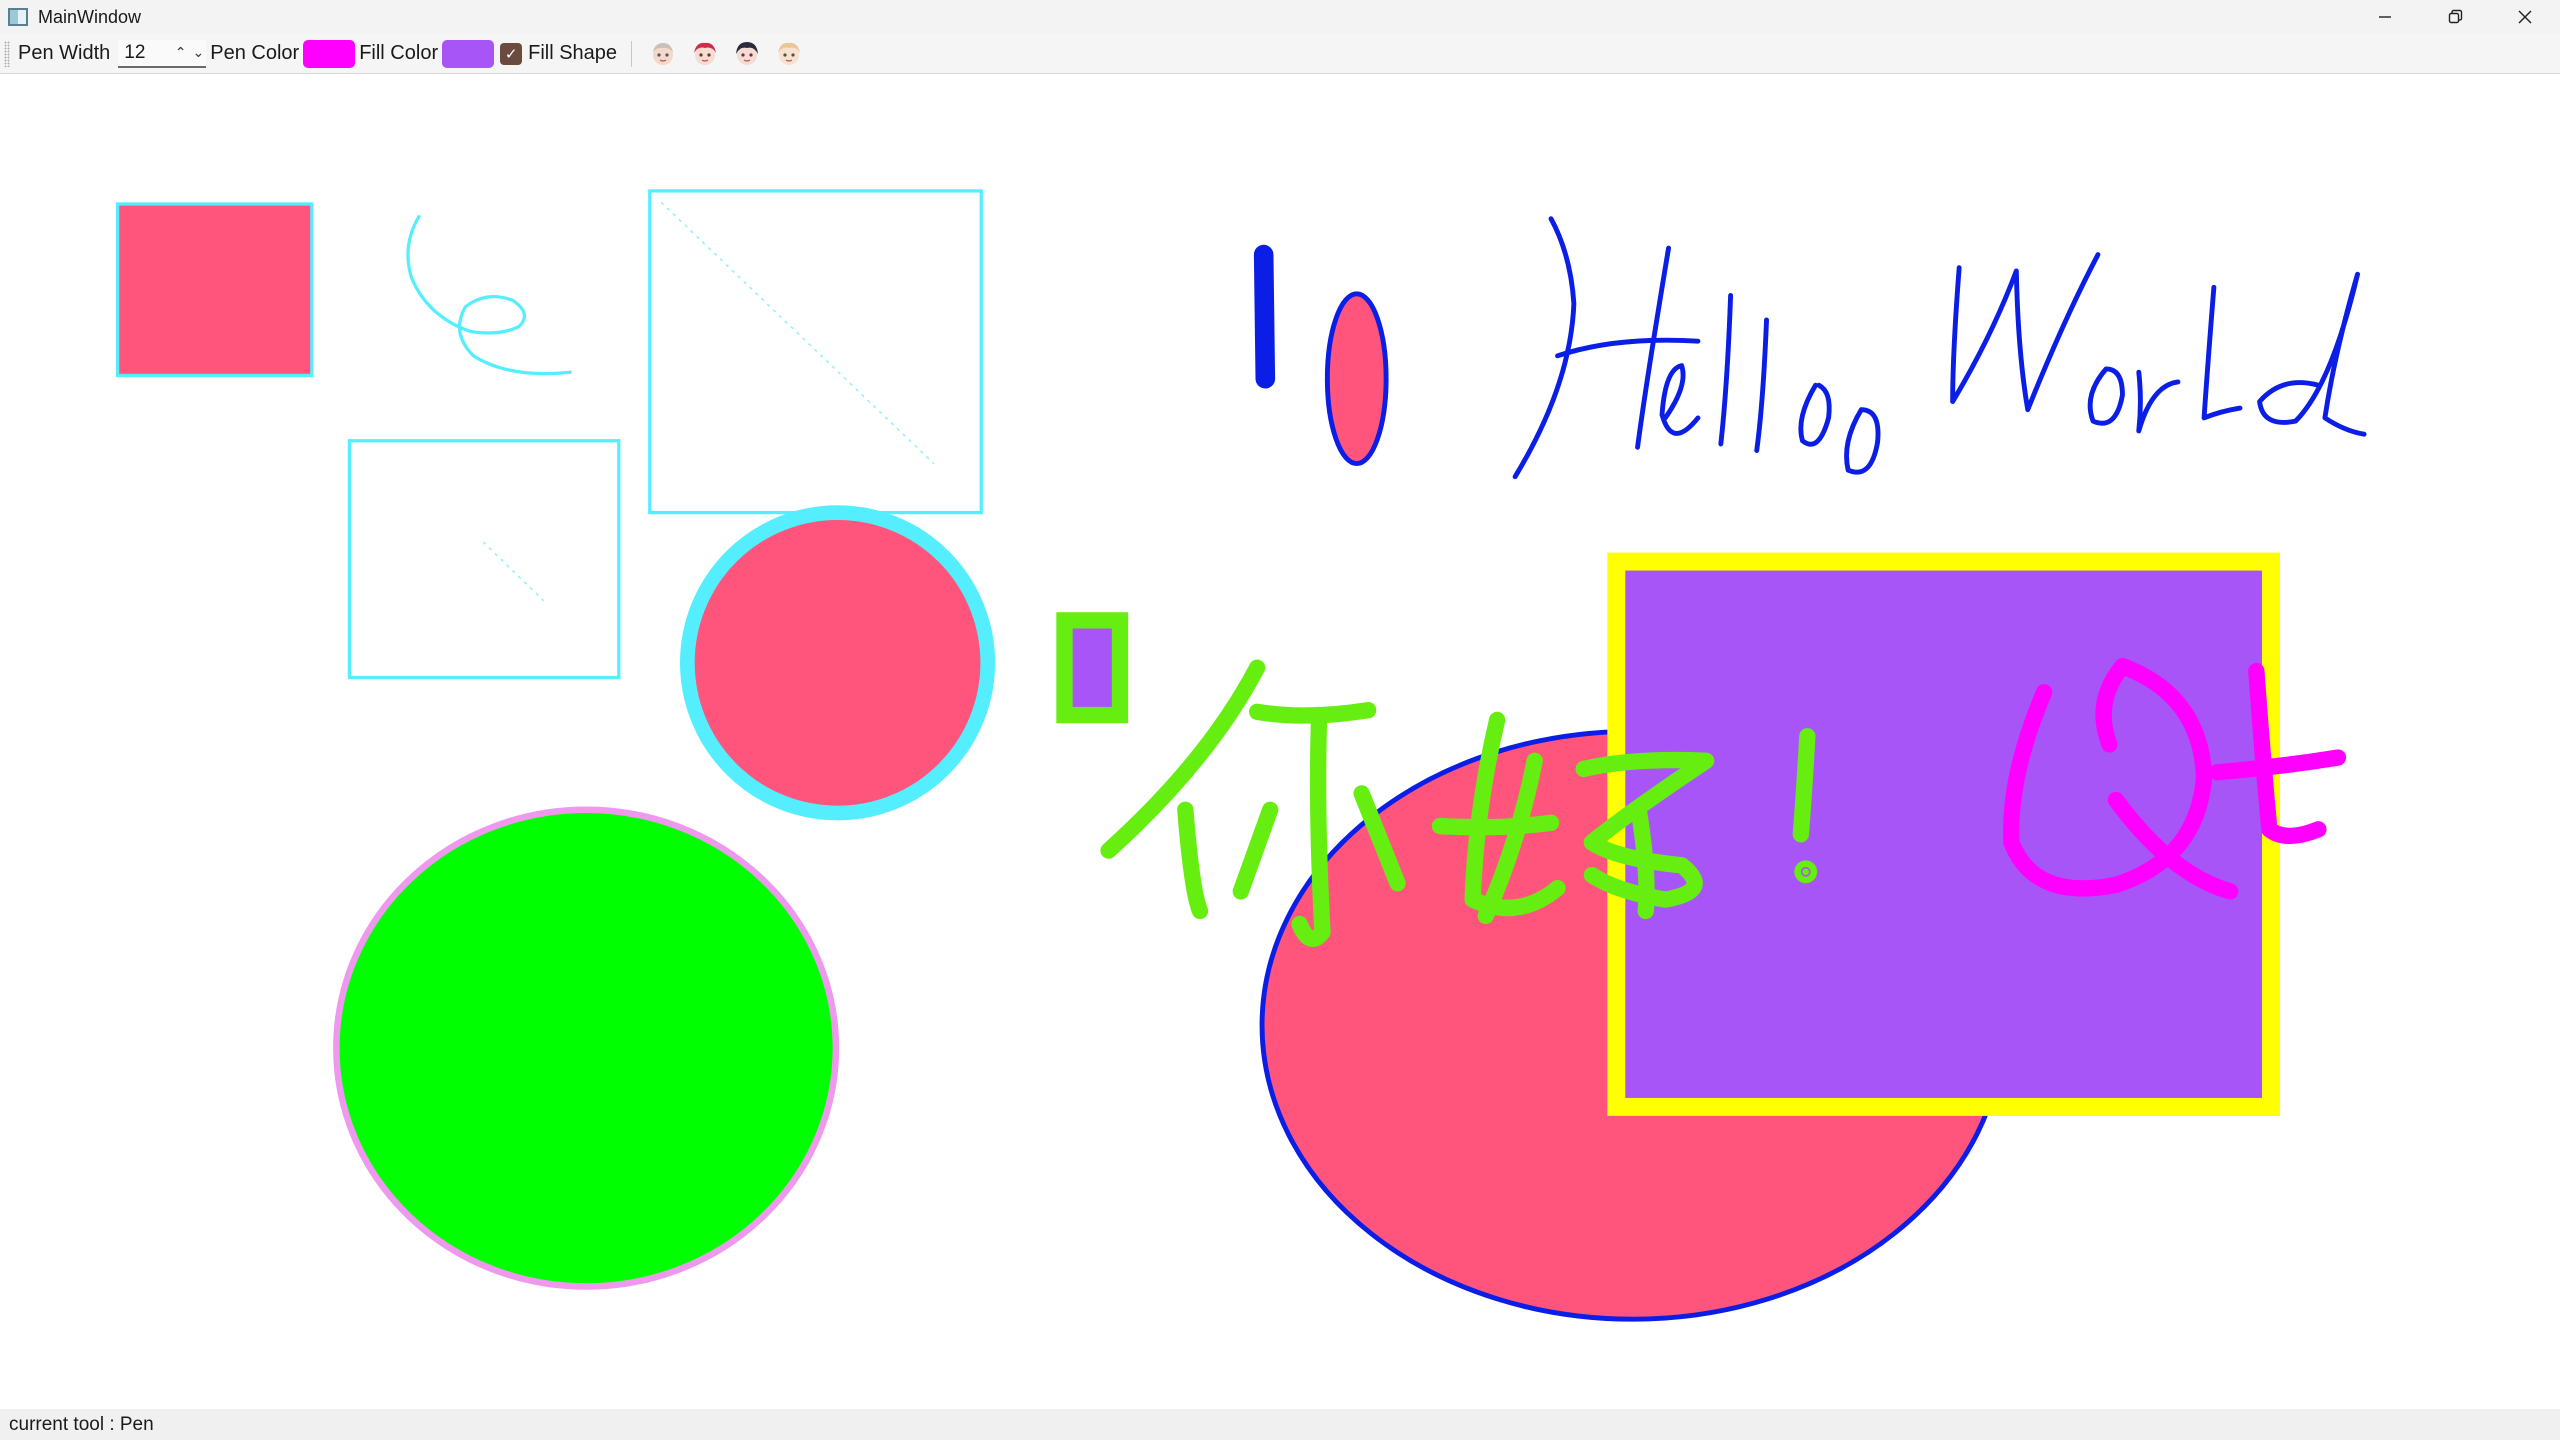  Describe the element at coordinates (573, 53) in the screenshot. I see `fill-shape-label: Fill Shape` at that location.